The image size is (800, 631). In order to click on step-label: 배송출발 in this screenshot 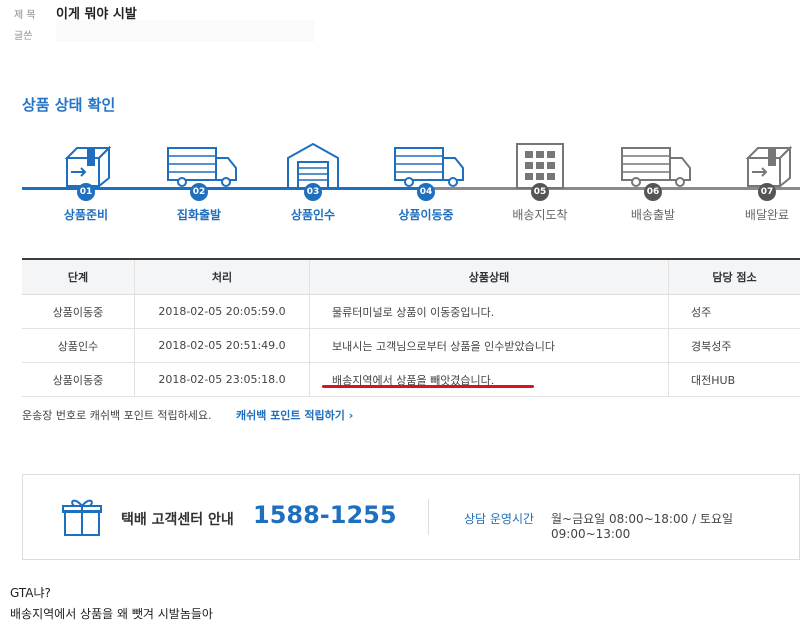, I will do `click(653, 215)`.